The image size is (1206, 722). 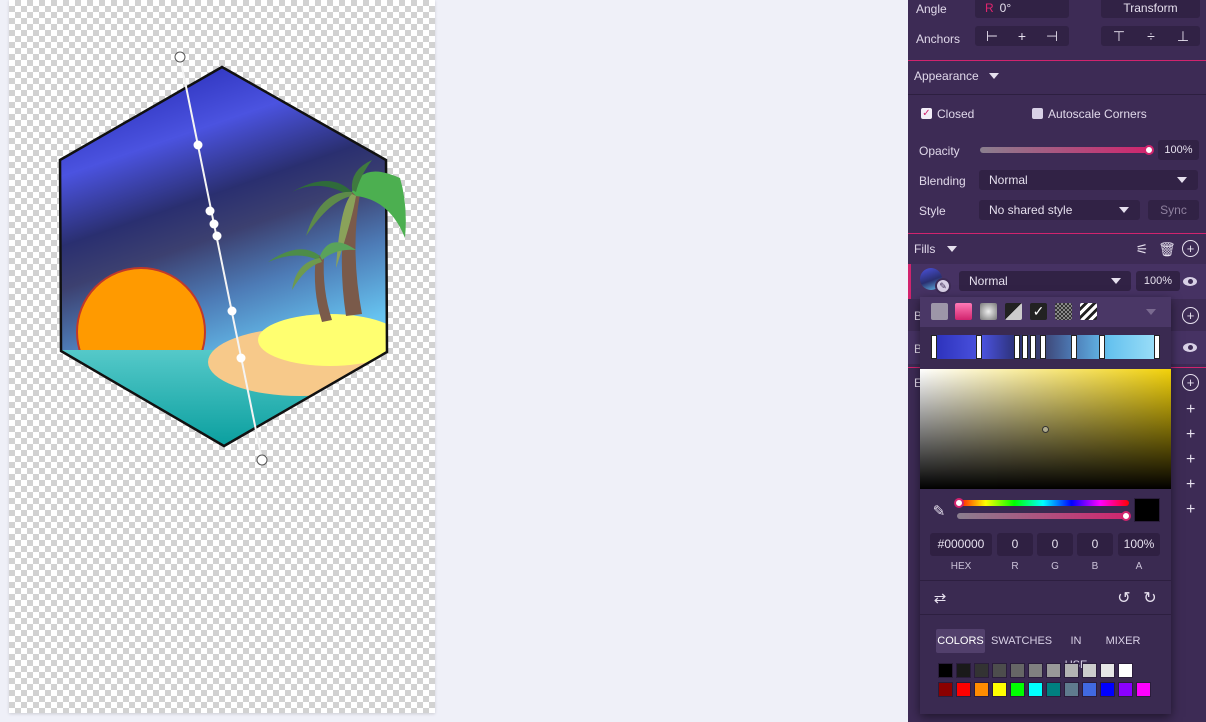 What do you see at coordinates (1063, 311) in the screenshot?
I see `noise-fill-type-icon` at bounding box center [1063, 311].